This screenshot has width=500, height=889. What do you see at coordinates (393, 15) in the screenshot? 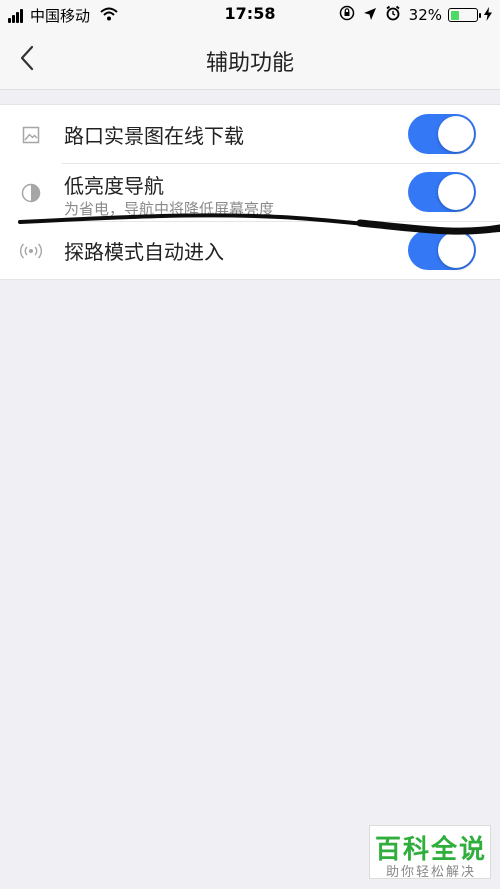
I see `alarm-icon` at bounding box center [393, 15].